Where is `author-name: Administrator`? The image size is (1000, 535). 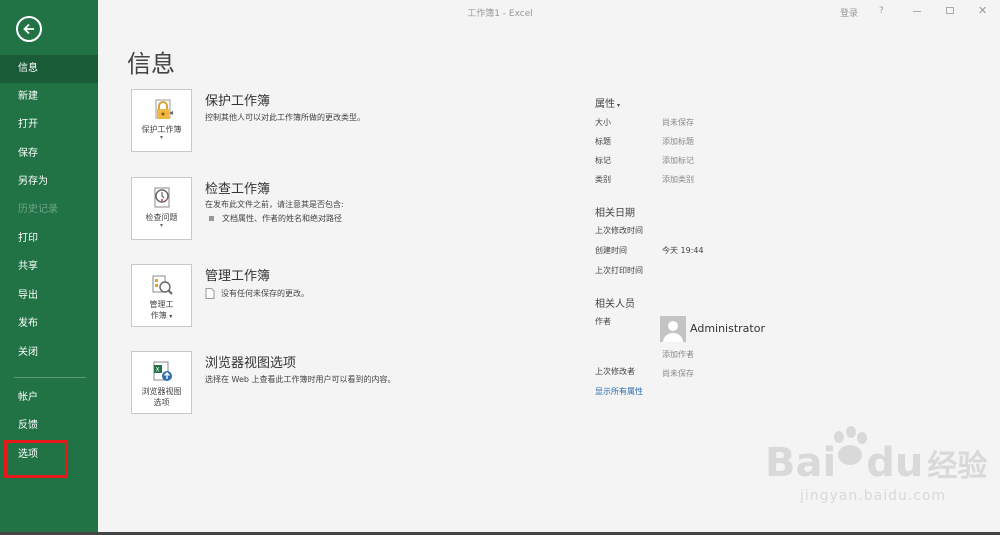
author-name: Administrator is located at coordinates (727, 328).